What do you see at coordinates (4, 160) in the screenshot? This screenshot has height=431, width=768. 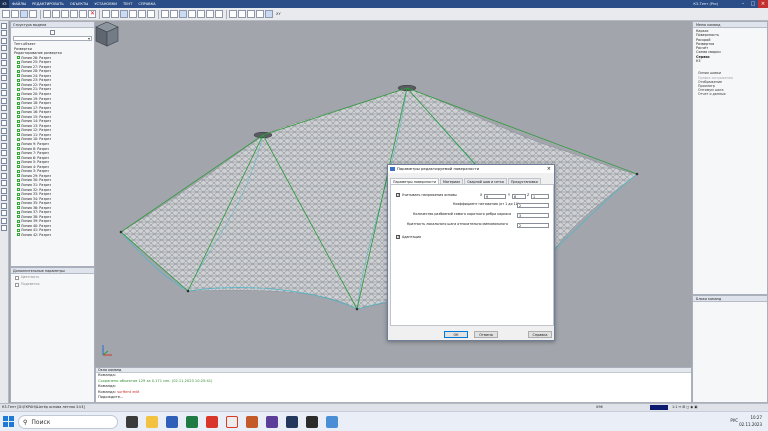 I see `tool-join-icon` at bounding box center [4, 160].